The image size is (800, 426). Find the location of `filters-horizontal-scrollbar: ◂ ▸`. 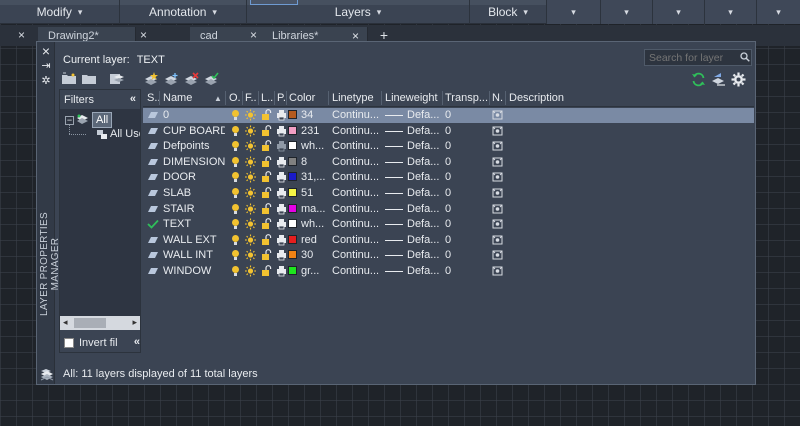

filters-horizontal-scrollbar: ◂ ▸ is located at coordinates (100, 323).